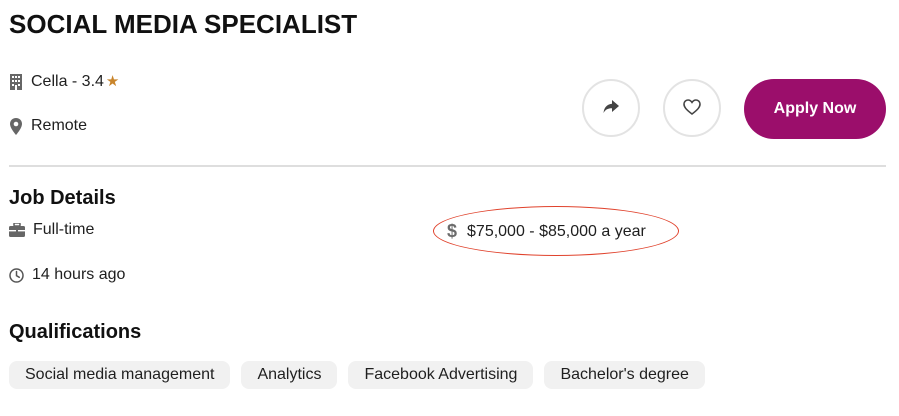  I want to click on location-pin-icon, so click(16, 126).